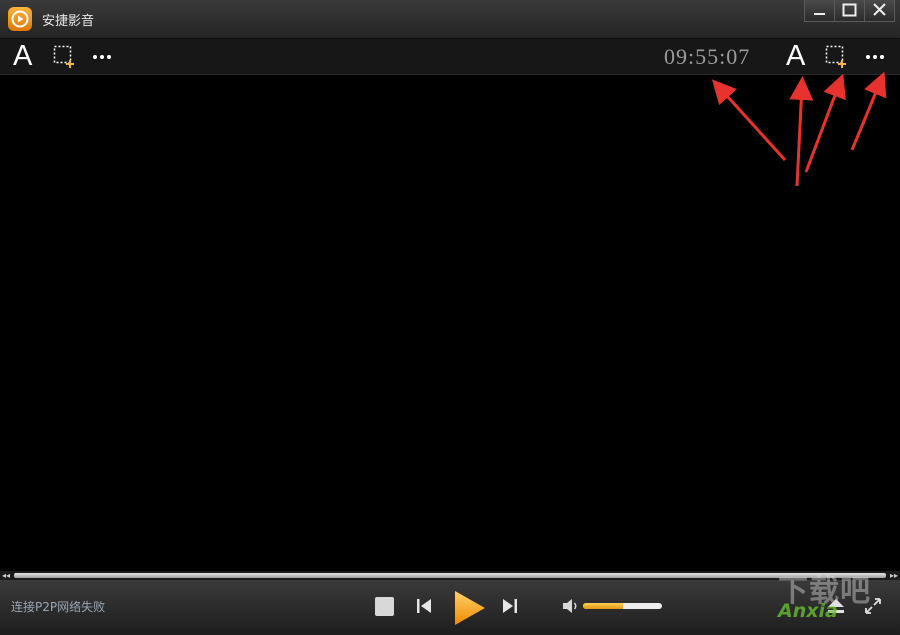 The width and height of the screenshot is (900, 635). Describe the element at coordinates (834, 598) in the screenshot. I see `watermark: 下载吧 Anxia` at that location.